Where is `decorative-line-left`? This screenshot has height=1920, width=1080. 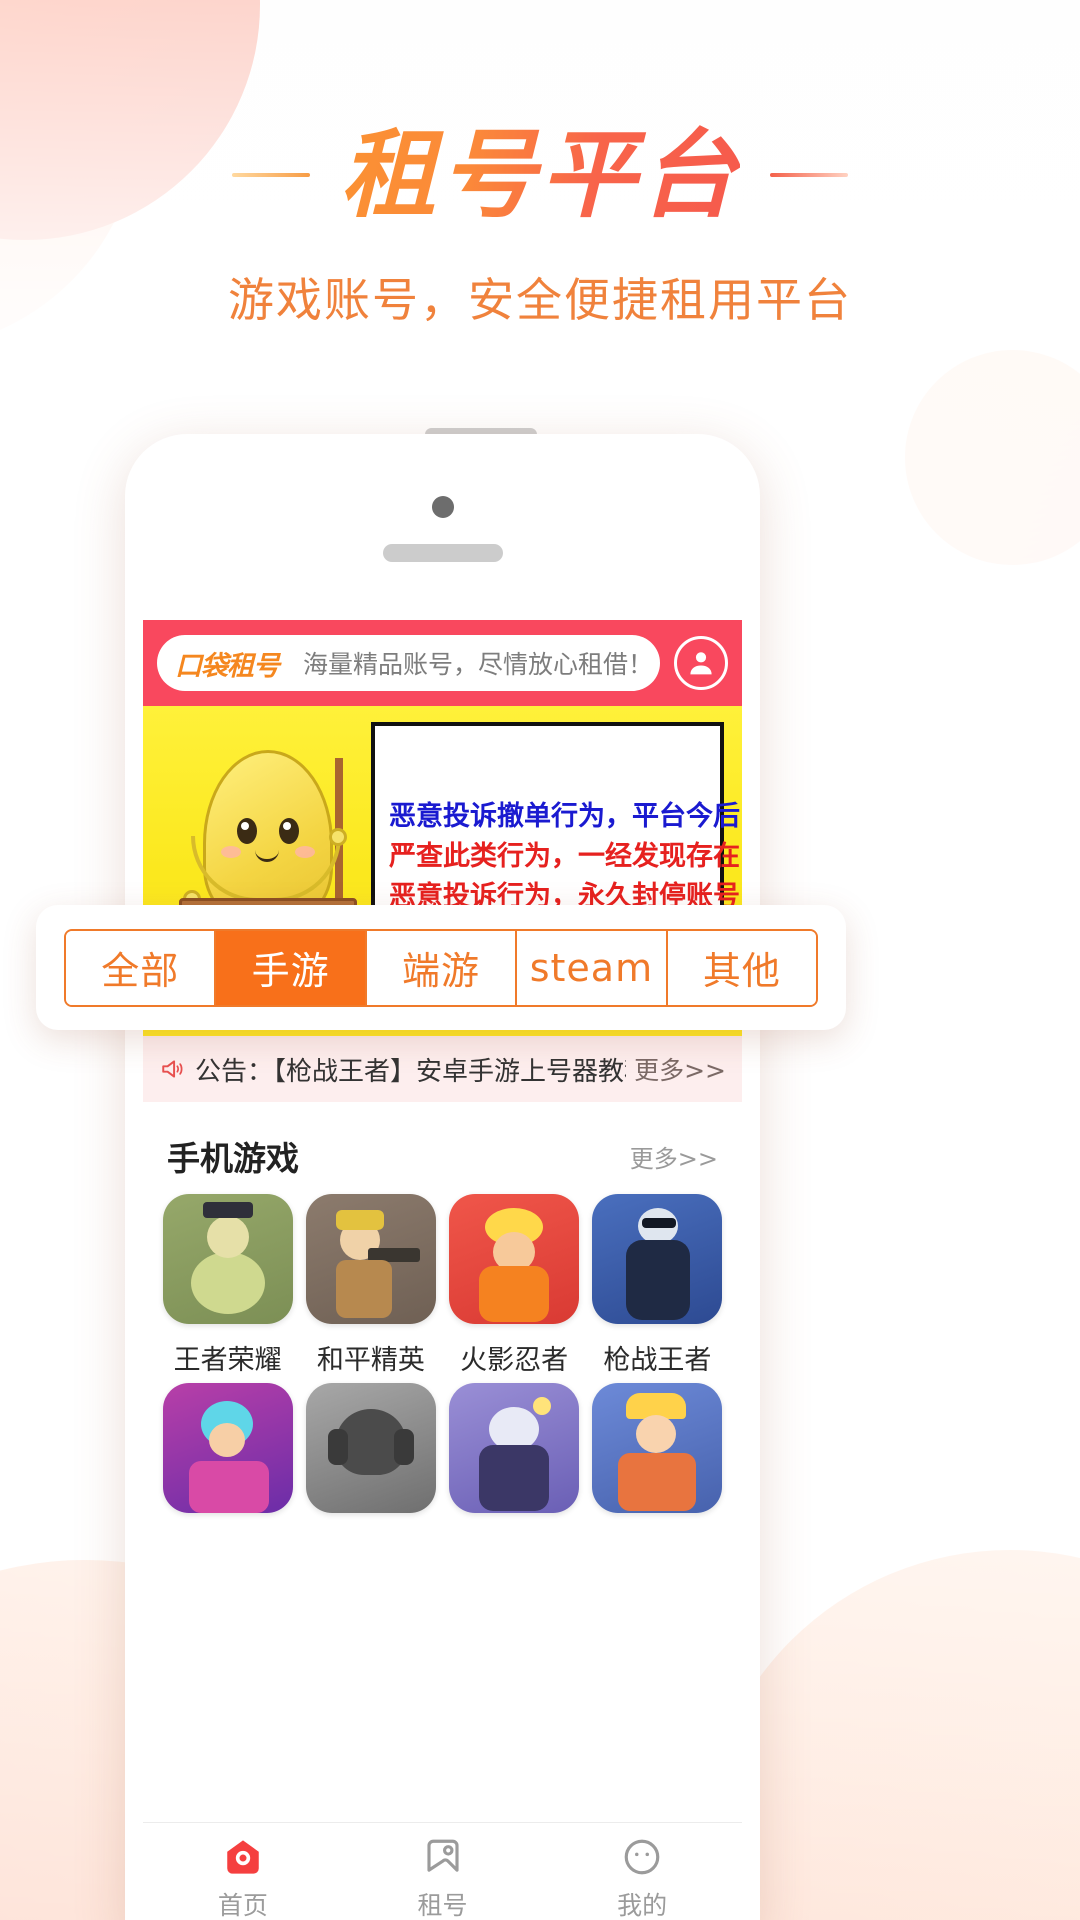
decorative-line-left is located at coordinates (271, 175).